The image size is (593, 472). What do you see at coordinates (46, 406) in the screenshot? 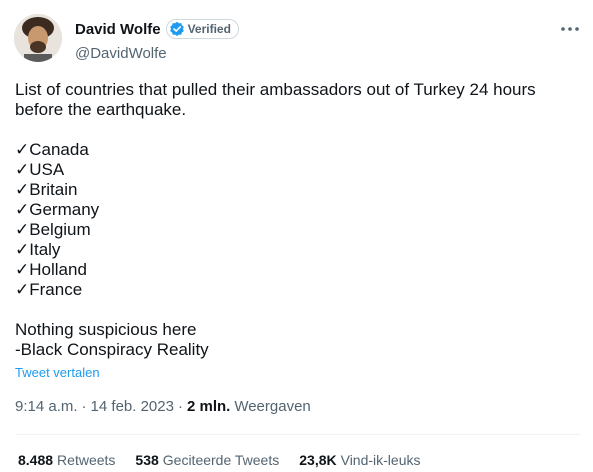
I see `tweet-time: 9:14 a.m.` at bounding box center [46, 406].